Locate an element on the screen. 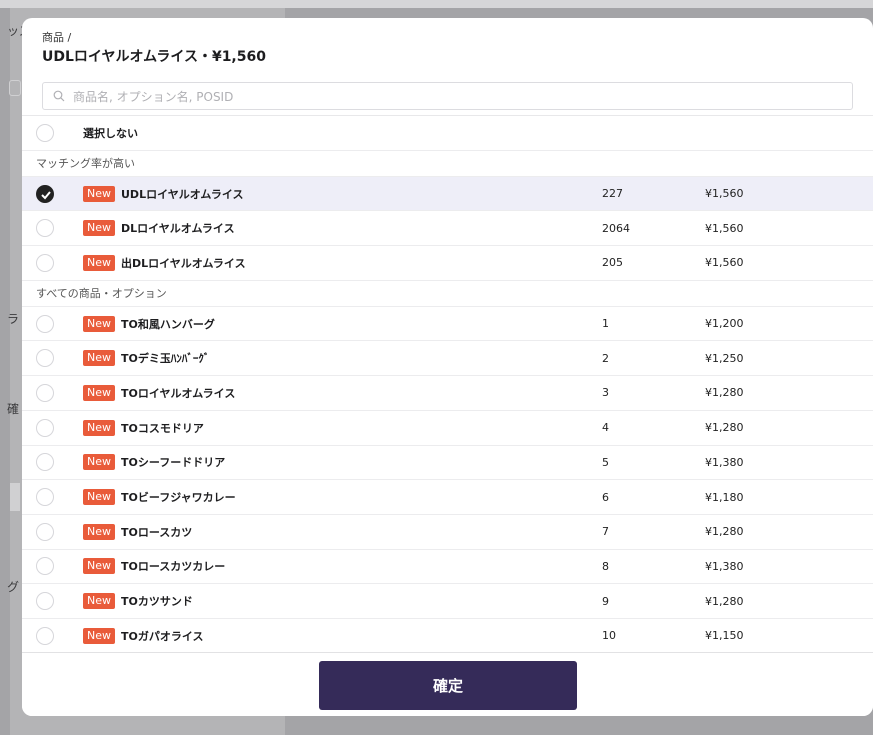 This screenshot has height=735, width=873. item-name-wrap: New UDLロイヤルオムライス is located at coordinates (163, 193).